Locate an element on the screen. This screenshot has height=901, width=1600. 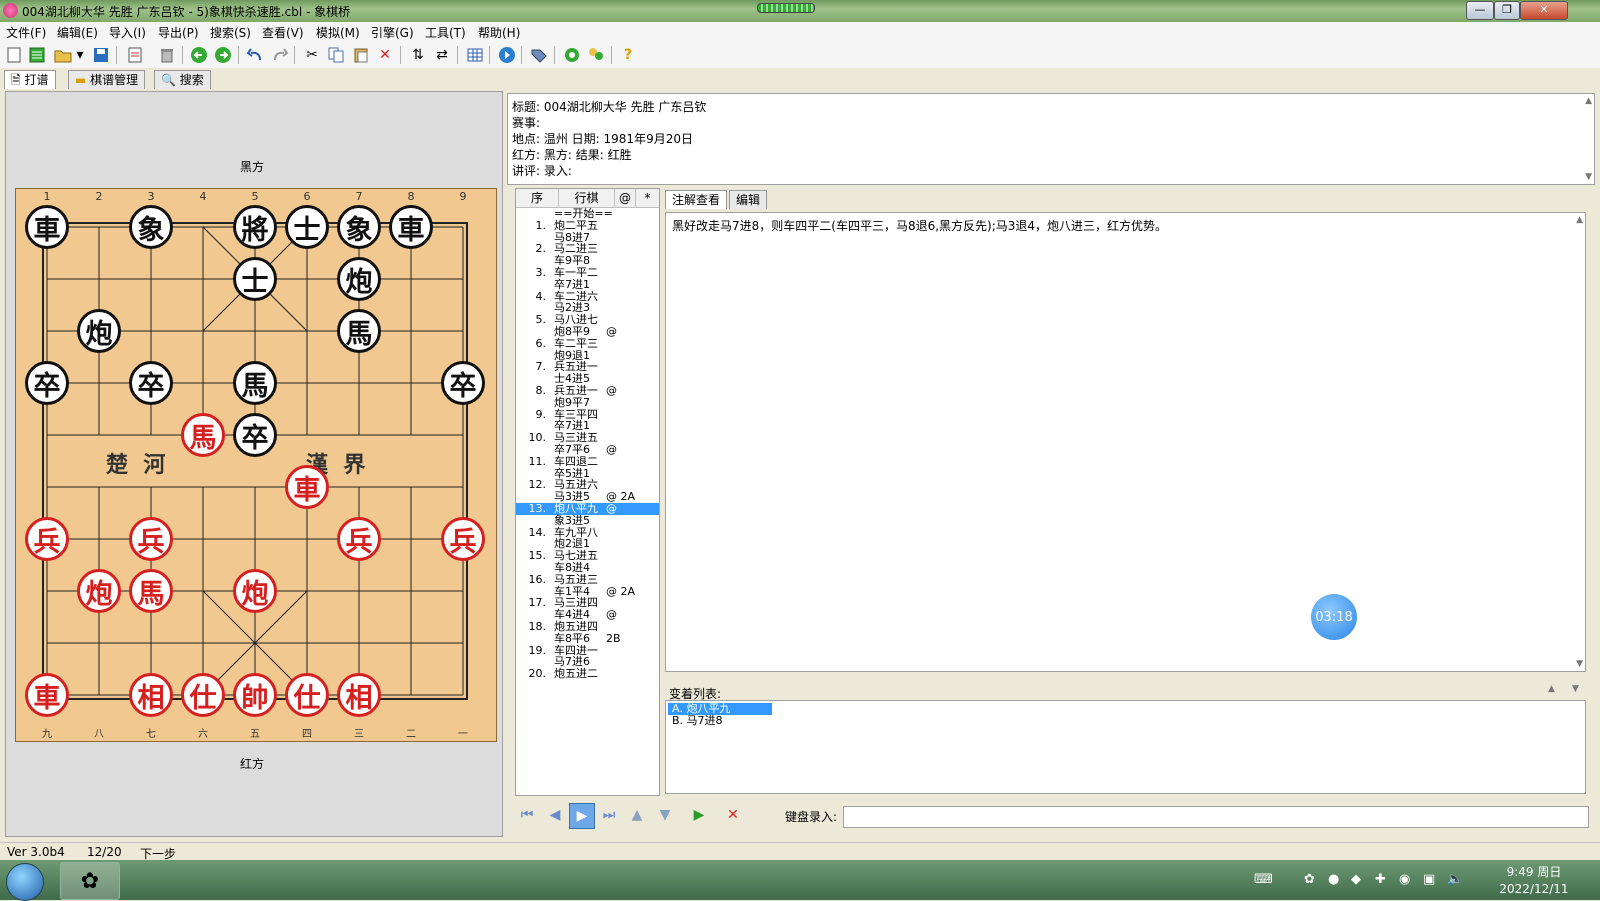
variation-item: B. 马7进8 is located at coordinates (720, 721).